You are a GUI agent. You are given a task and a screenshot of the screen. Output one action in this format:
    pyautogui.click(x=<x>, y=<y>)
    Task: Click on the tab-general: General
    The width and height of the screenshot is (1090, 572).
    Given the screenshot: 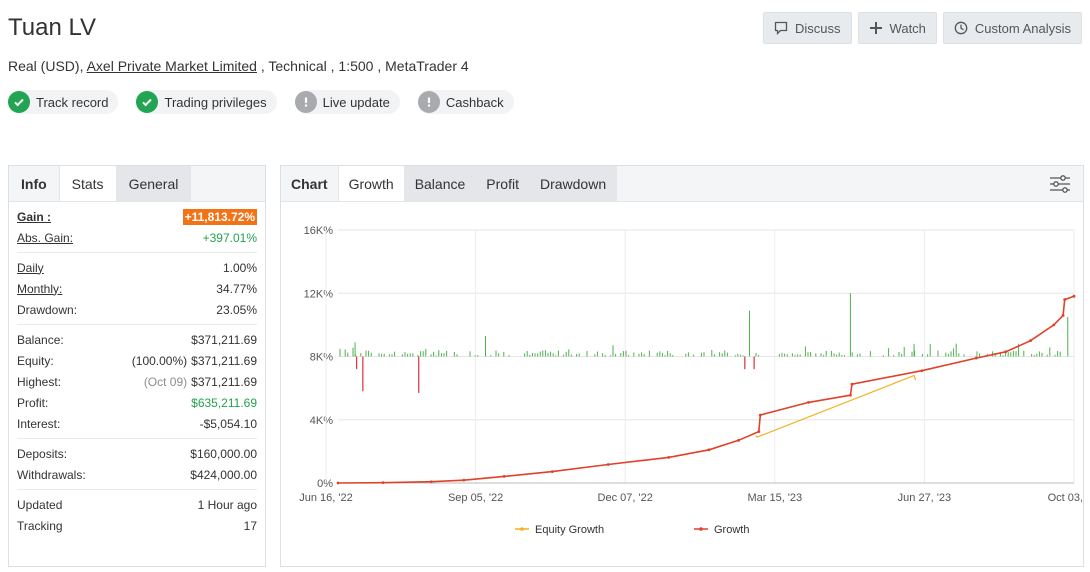 What is the action you would take?
    pyautogui.click(x=154, y=183)
    